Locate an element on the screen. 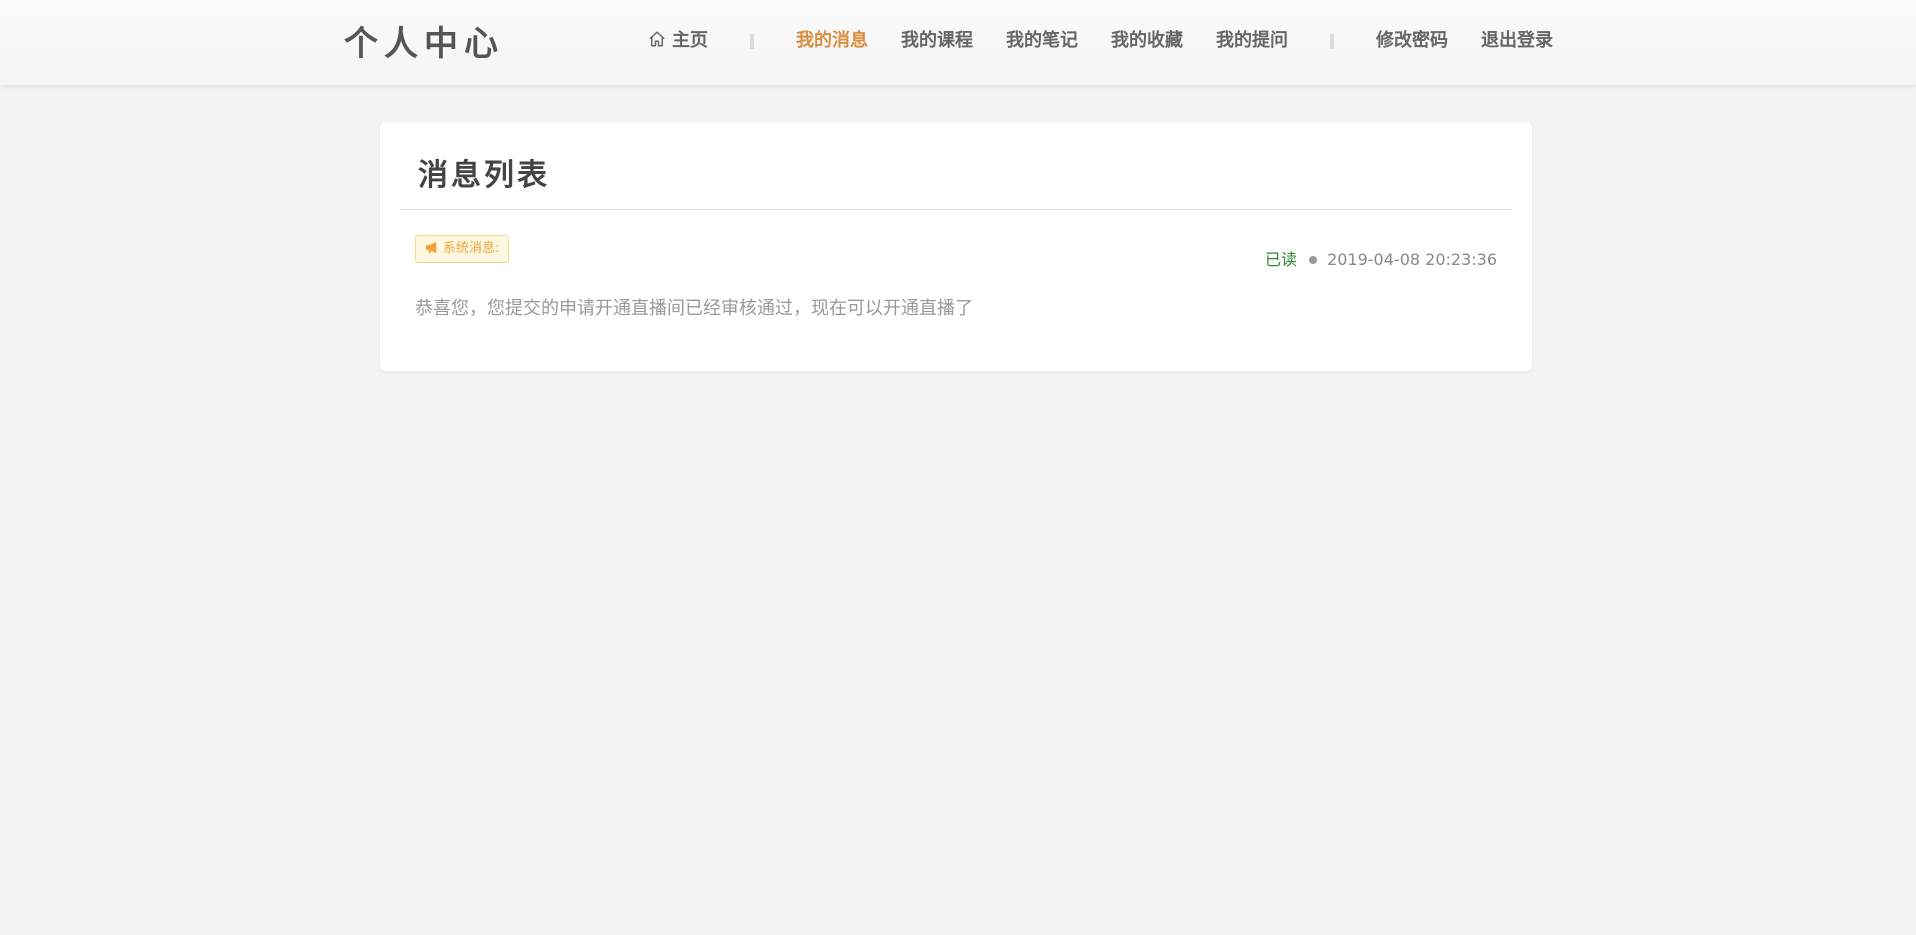  read-status: 已读 is located at coordinates (1281, 259).